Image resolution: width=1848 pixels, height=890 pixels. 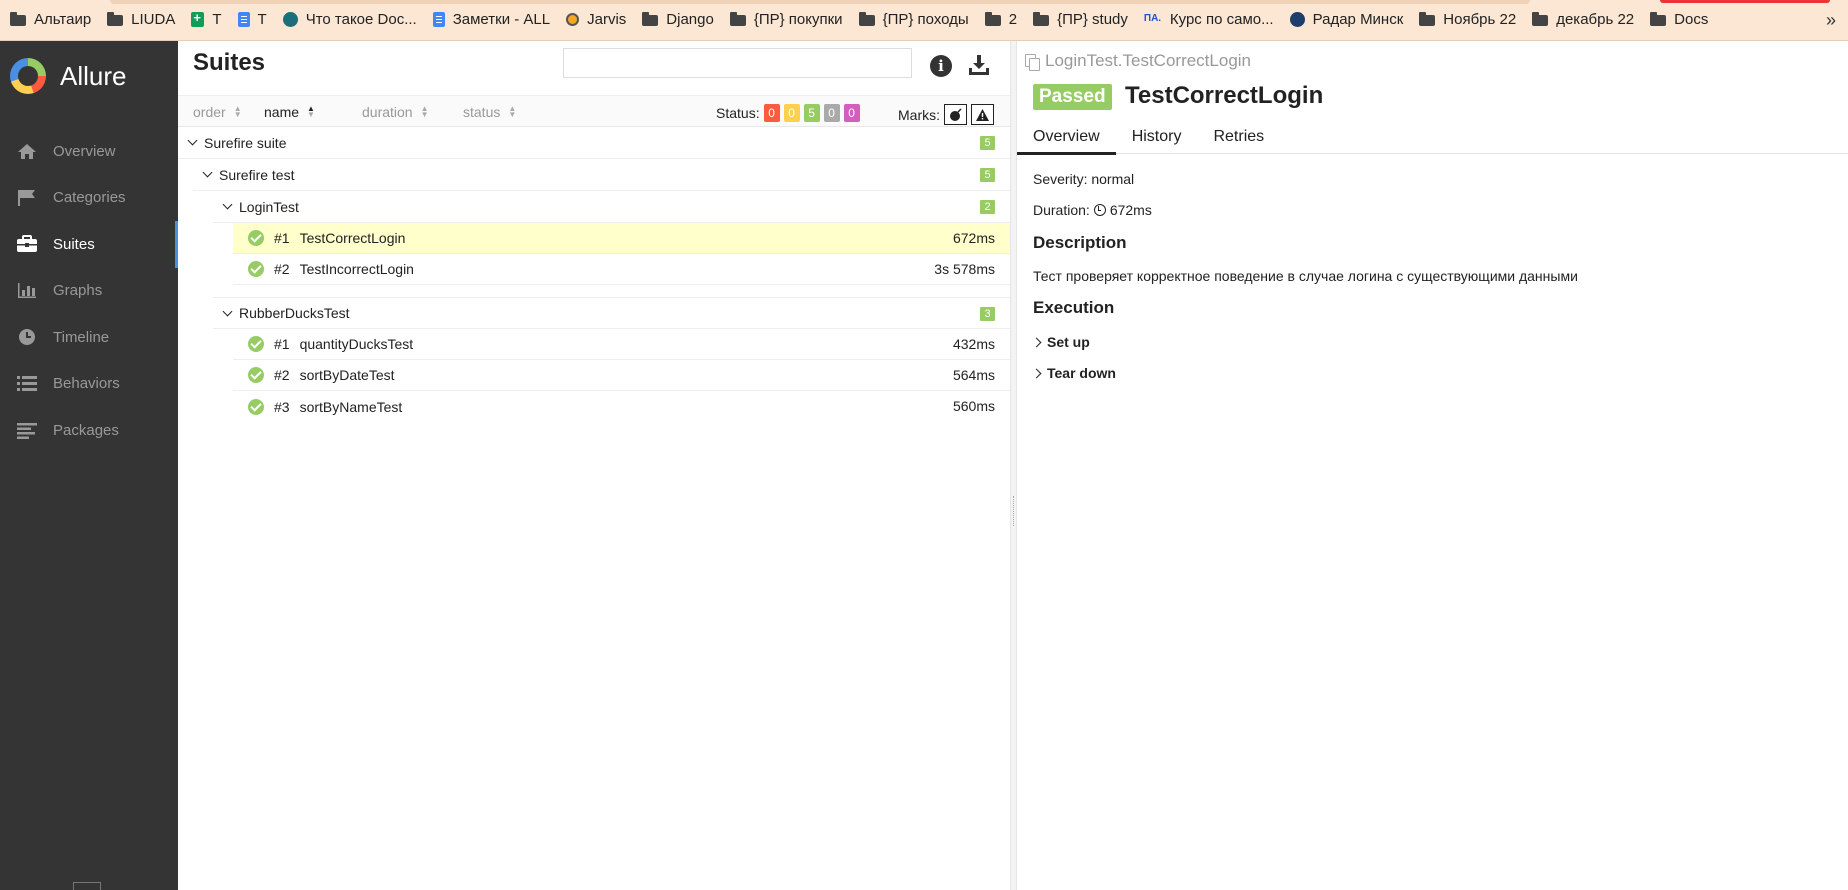 I want to click on sidebar-item-graphs: Graphs, so click(x=89, y=291).